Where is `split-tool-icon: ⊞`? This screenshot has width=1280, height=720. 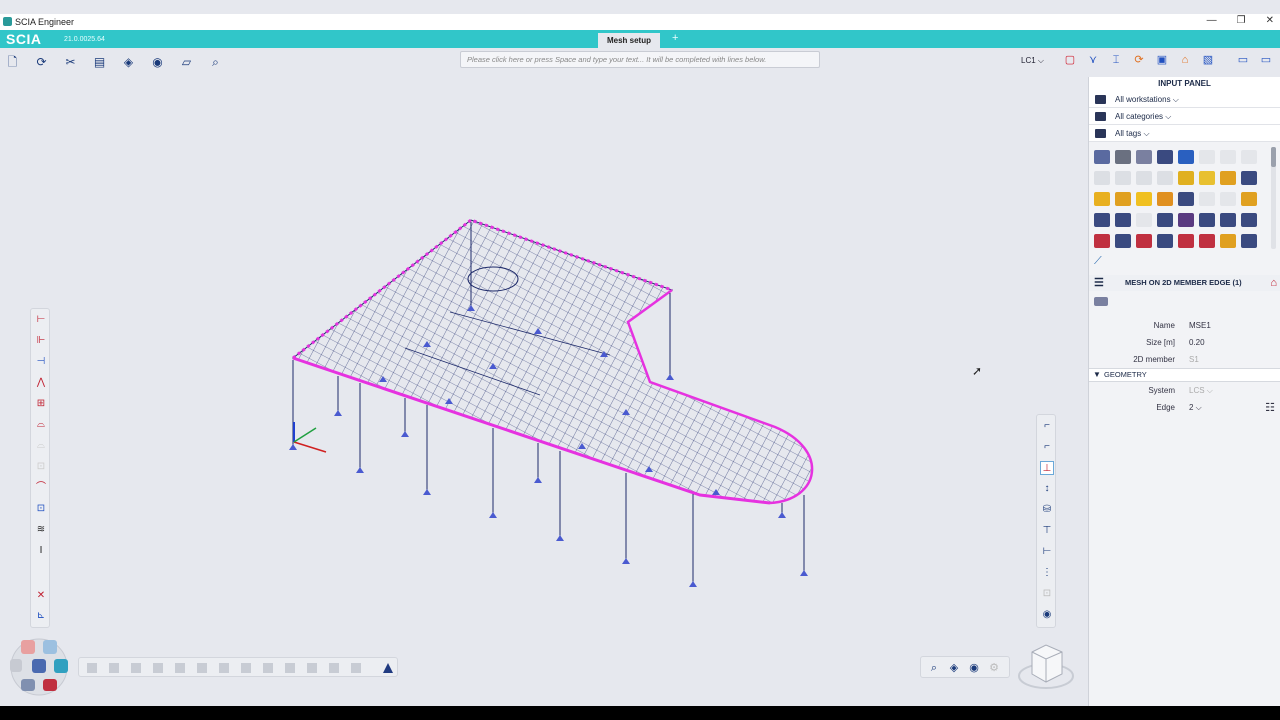 split-tool-icon: ⊞ is located at coordinates (41, 404).